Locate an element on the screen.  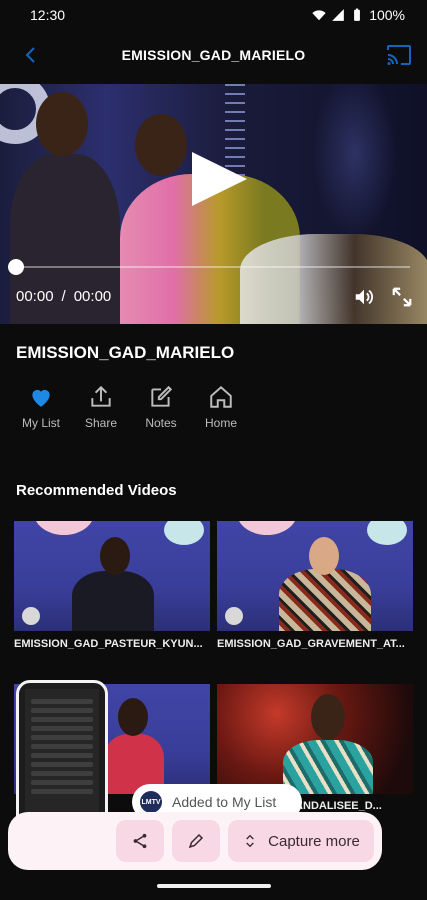
current-time: 00:00 is located at coordinates (35, 296).